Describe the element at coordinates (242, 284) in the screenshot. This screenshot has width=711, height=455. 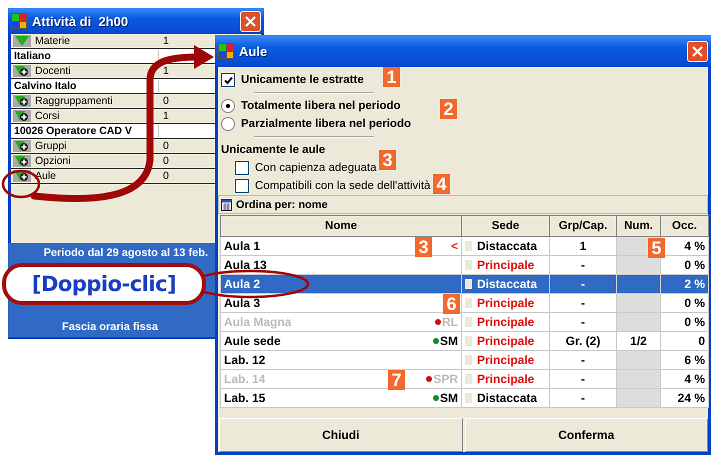
I see `room-name: Aula 2` at that location.